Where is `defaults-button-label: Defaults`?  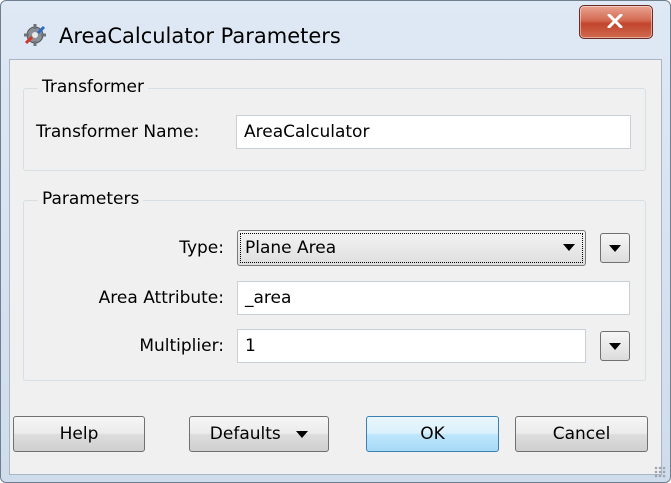 defaults-button-label: Defaults is located at coordinates (245, 434).